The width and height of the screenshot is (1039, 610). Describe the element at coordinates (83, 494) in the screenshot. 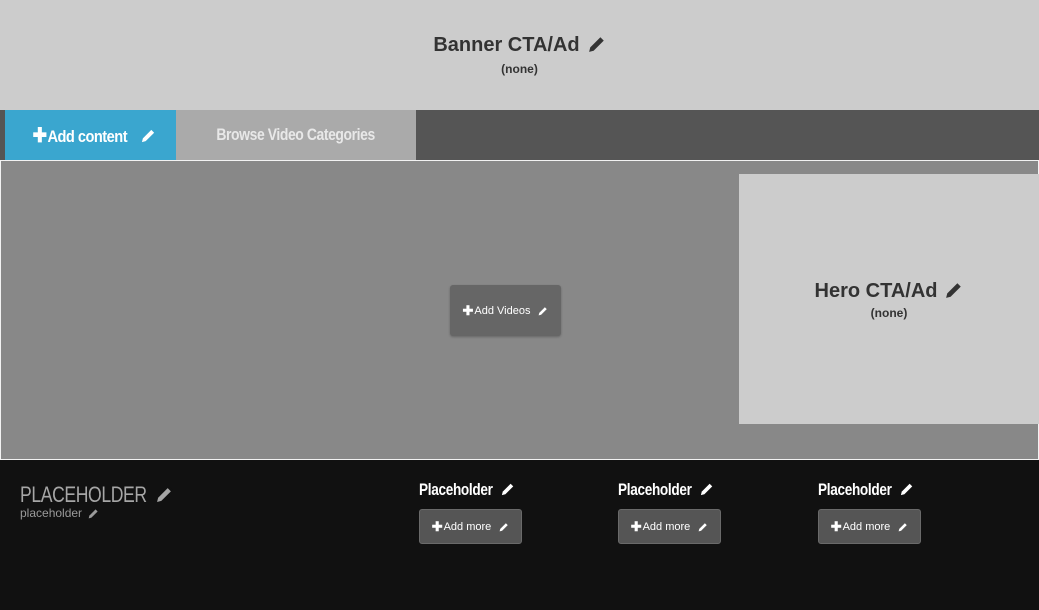

I see `footer-main-title: PLACEHOLDER` at that location.